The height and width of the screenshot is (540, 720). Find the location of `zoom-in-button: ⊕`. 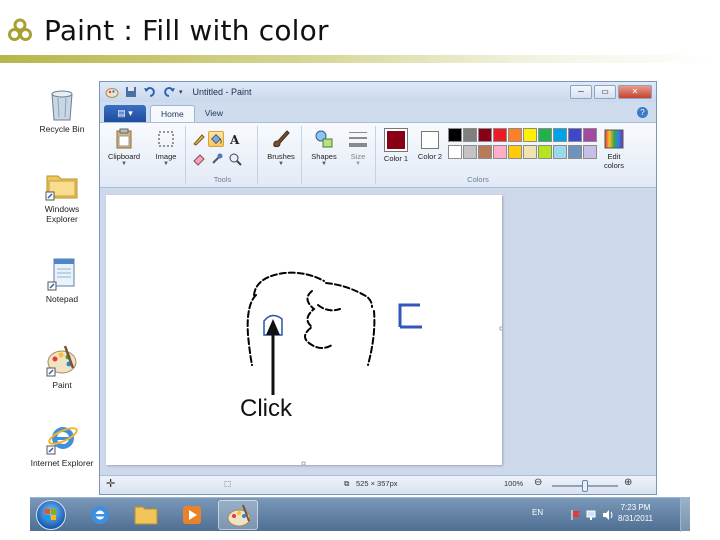

zoom-in-button: ⊕ is located at coordinates (628, 482).